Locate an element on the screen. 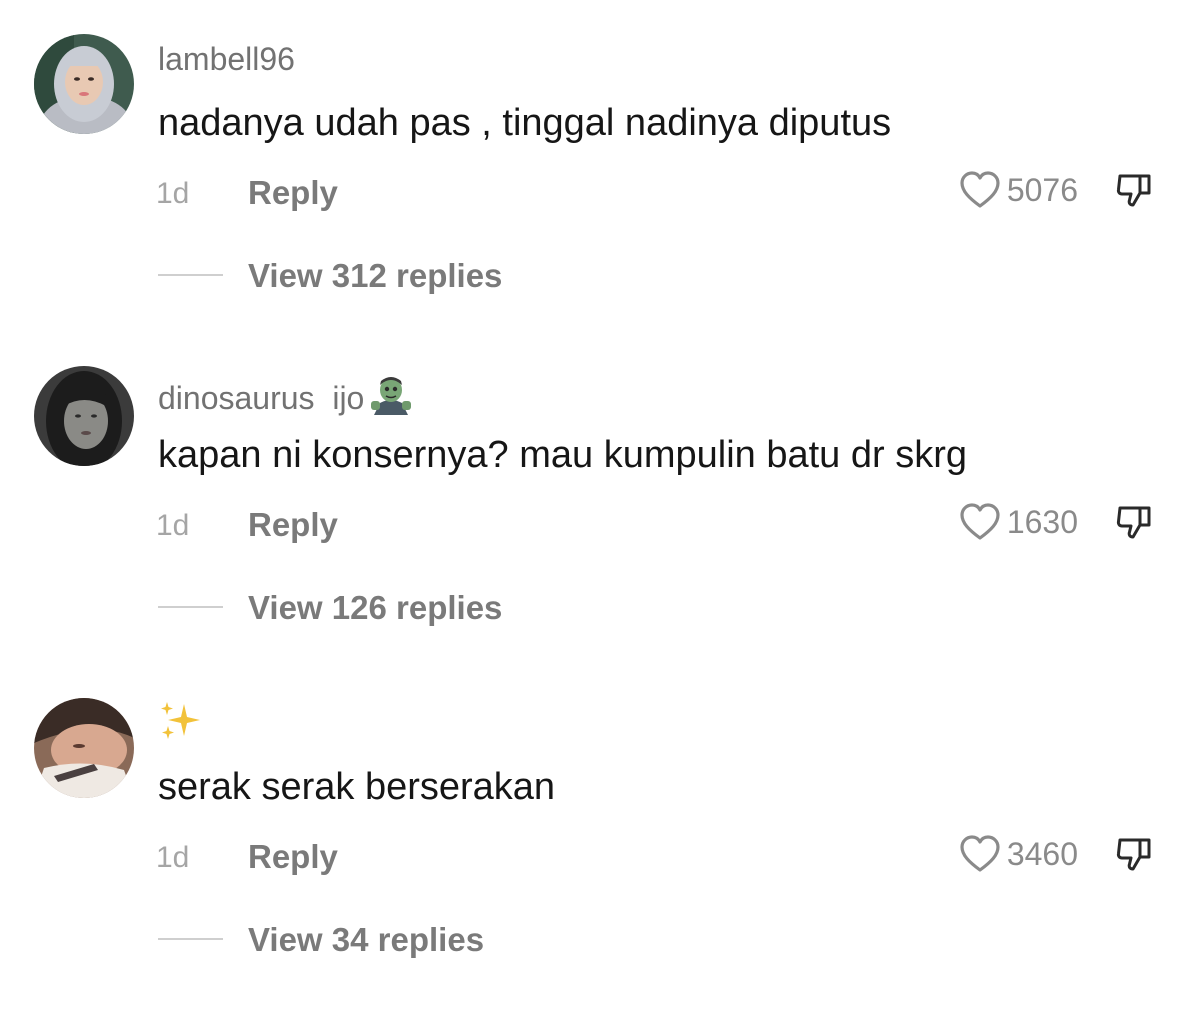 The image size is (1200, 1014). view-replies-button: View 34 replies is located at coordinates (366, 939).